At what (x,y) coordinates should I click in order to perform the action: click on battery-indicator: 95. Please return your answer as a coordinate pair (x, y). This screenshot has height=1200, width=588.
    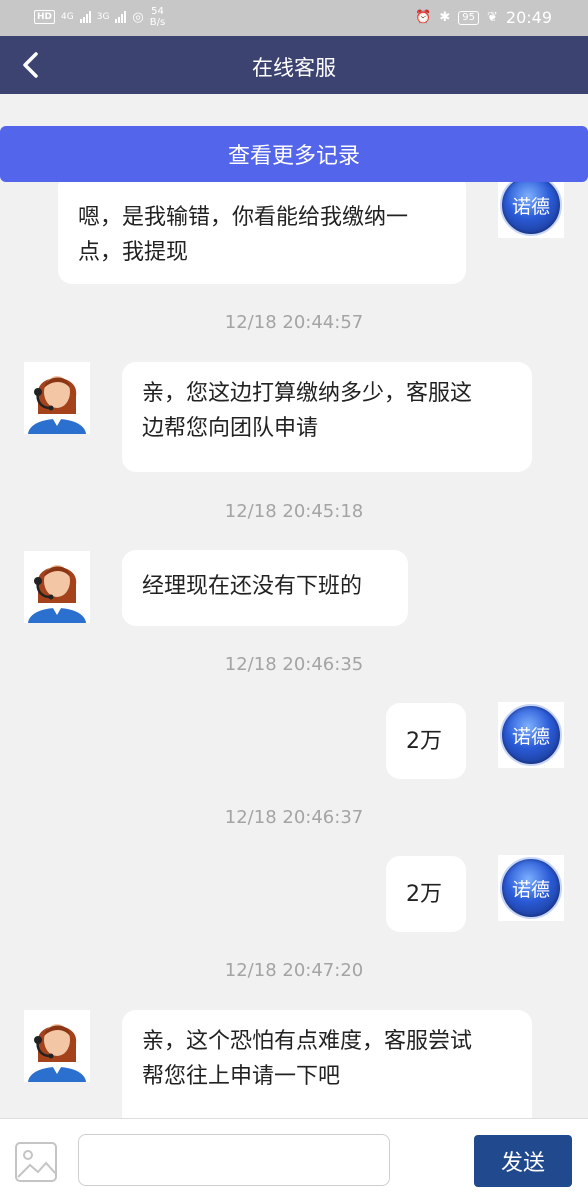
    Looking at the image, I should click on (468, 17).